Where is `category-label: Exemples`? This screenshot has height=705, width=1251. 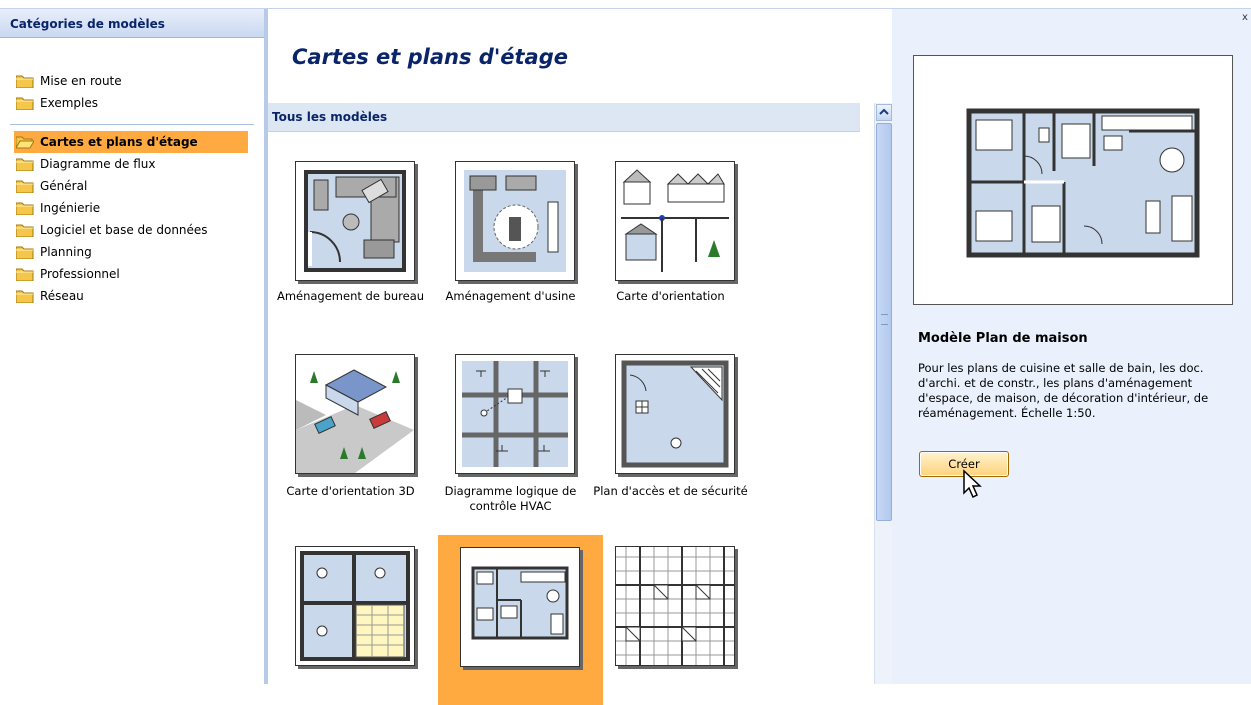
category-label: Exemples is located at coordinates (69, 103).